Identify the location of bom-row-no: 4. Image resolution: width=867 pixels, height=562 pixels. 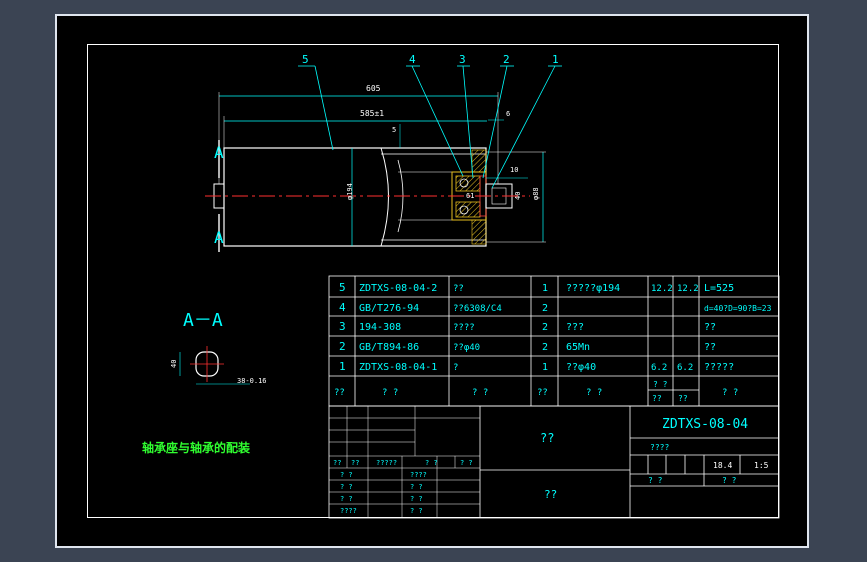
(342, 307).